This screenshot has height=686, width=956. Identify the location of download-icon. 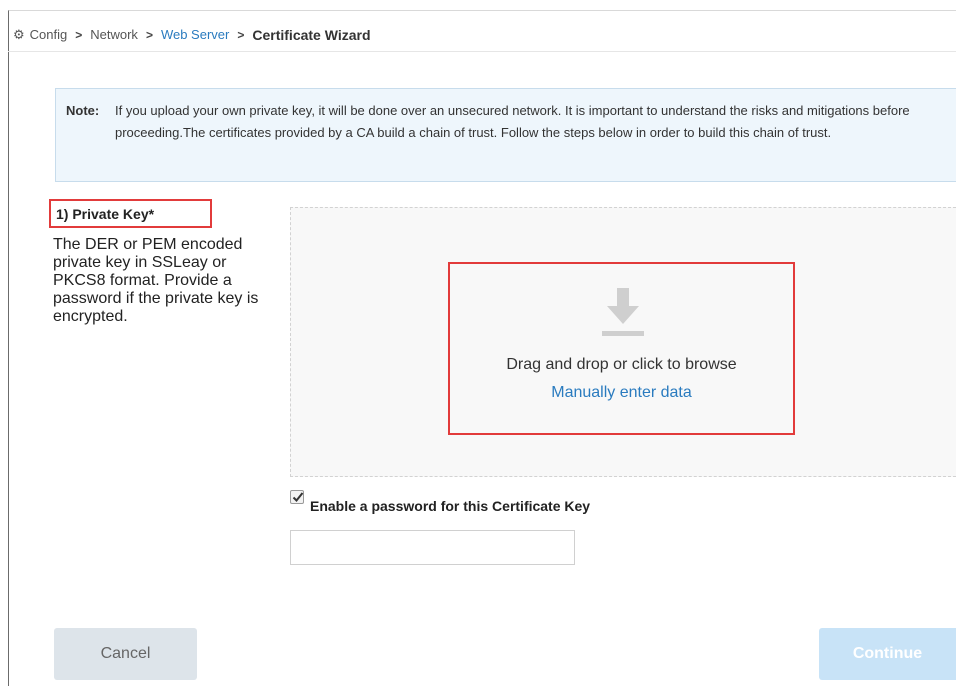
(623, 312).